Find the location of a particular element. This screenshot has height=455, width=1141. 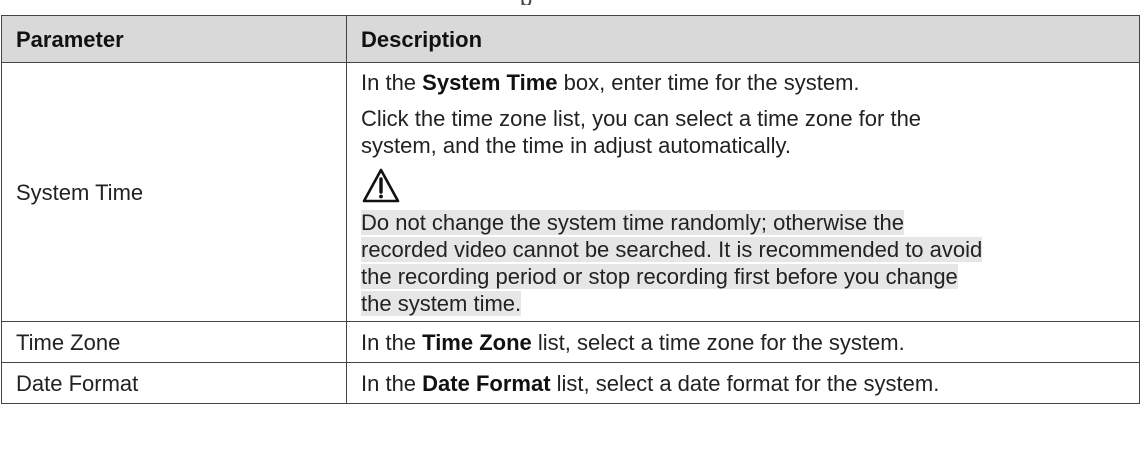

bold-term: Date Format is located at coordinates (486, 383).